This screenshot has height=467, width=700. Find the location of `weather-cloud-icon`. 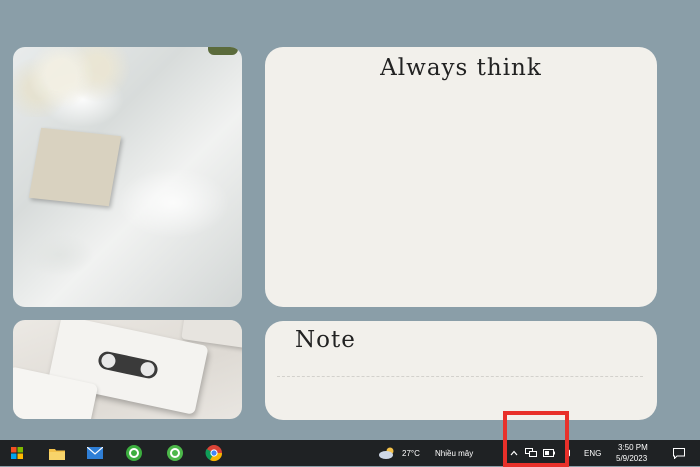

weather-cloud-icon is located at coordinates (387, 453).